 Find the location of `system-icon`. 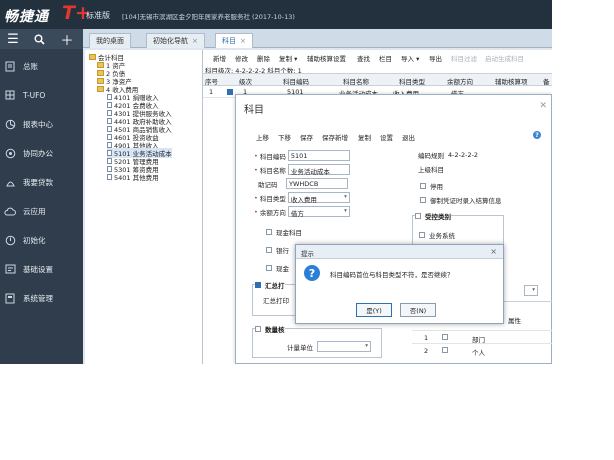

system-icon is located at coordinates (10, 298).